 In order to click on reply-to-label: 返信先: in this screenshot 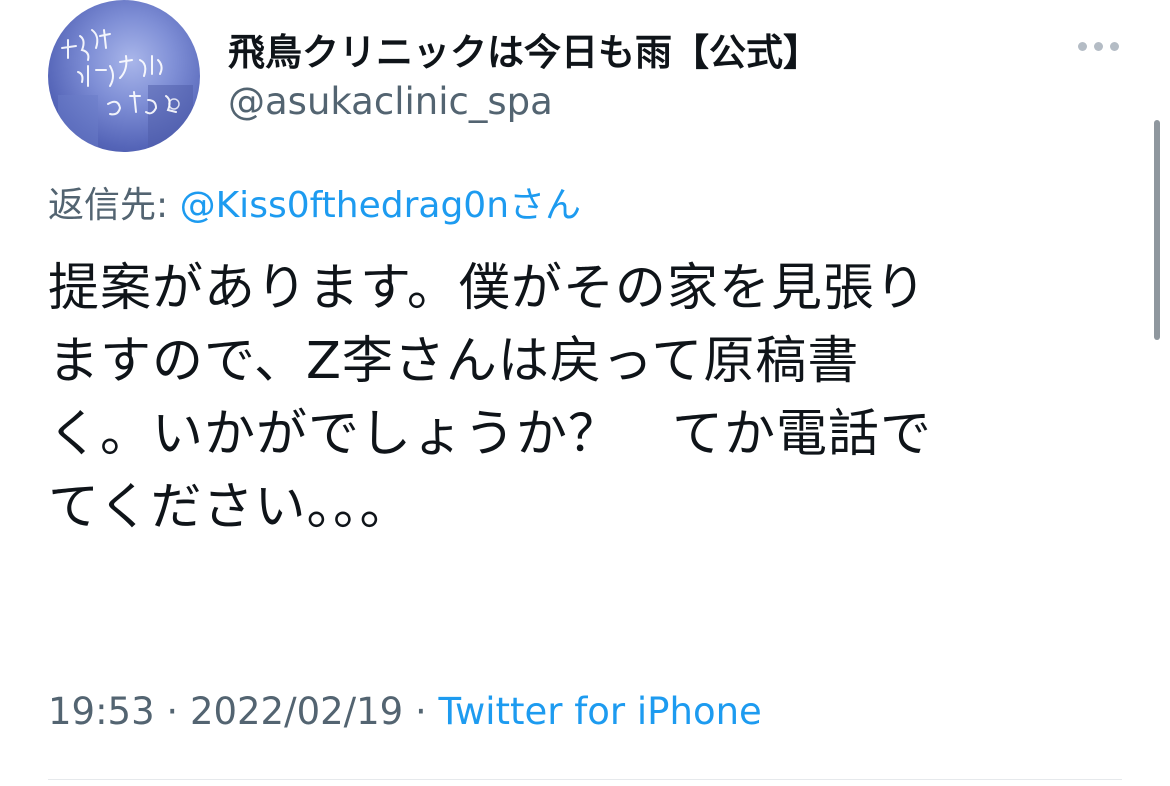, I will do `click(114, 205)`.